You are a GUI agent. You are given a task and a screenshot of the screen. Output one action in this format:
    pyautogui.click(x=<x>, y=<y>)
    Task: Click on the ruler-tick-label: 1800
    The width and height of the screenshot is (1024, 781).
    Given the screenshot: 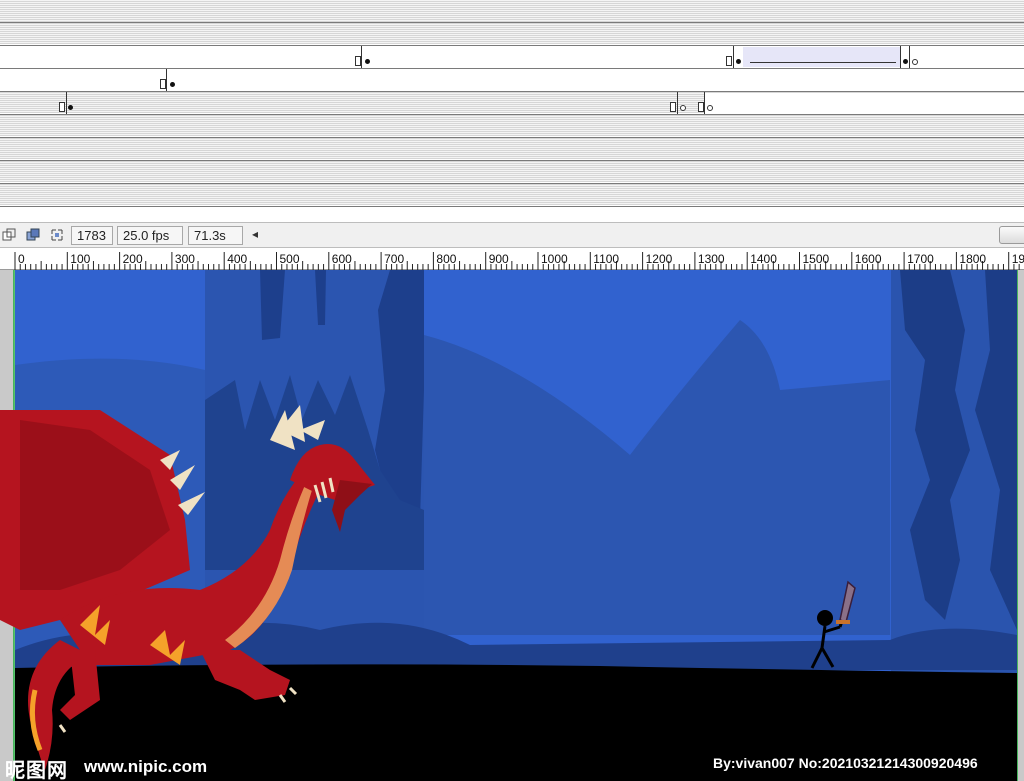 What is the action you would take?
    pyautogui.click(x=973, y=259)
    